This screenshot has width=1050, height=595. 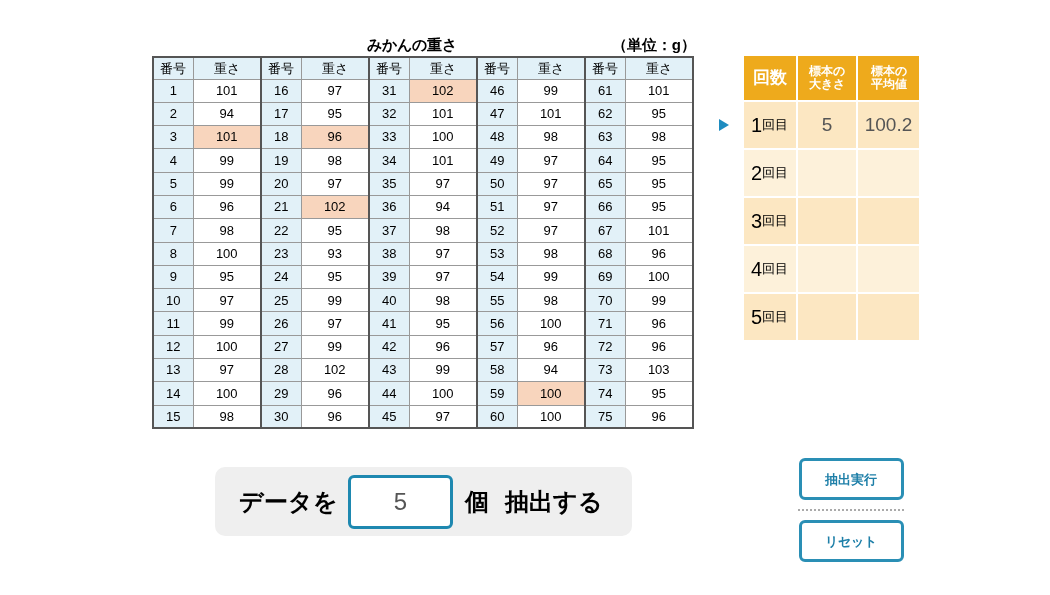 What do you see at coordinates (389, 160) in the screenshot?
I see `row-number: 34` at bounding box center [389, 160].